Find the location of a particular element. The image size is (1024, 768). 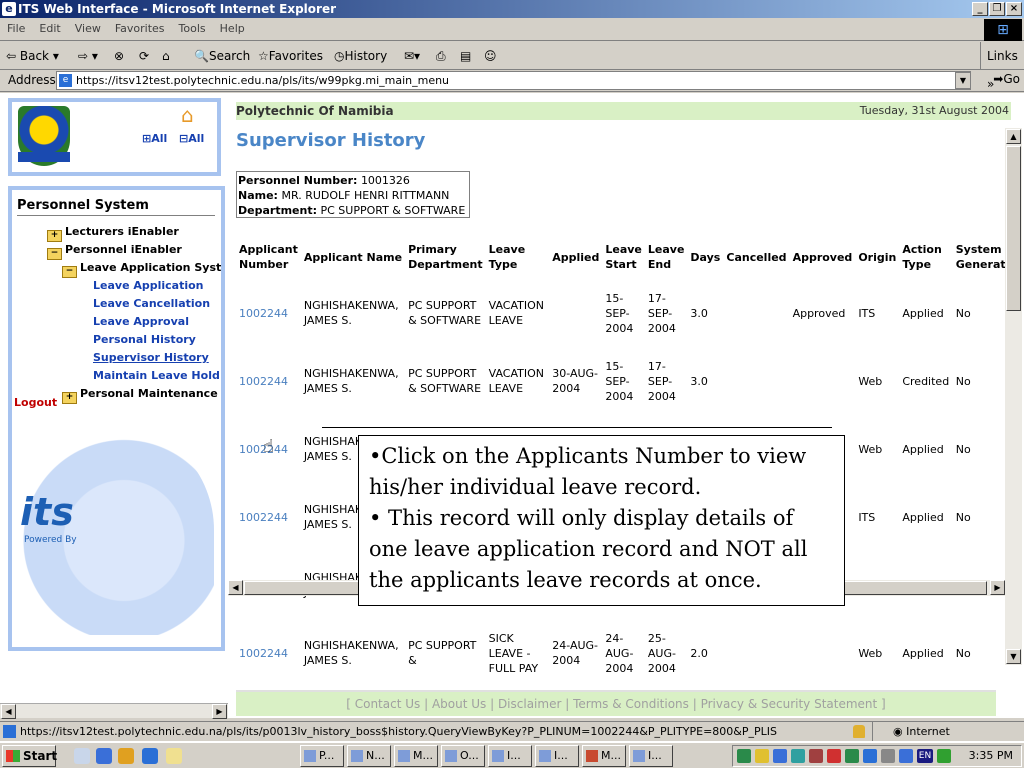

collapse-all-button: ⊟All is located at coordinates (191, 138).